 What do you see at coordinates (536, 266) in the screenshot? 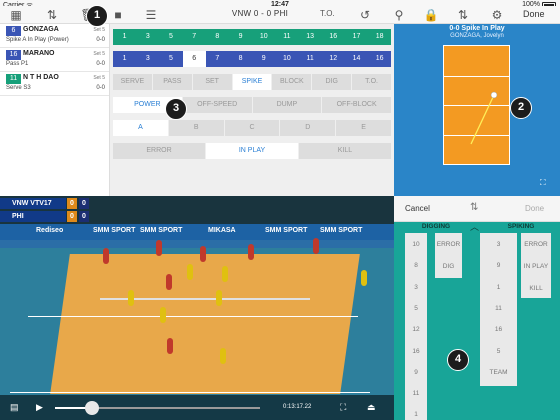
I see `spiking-result-in-play: IN PLAY` at bounding box center [536, 266].